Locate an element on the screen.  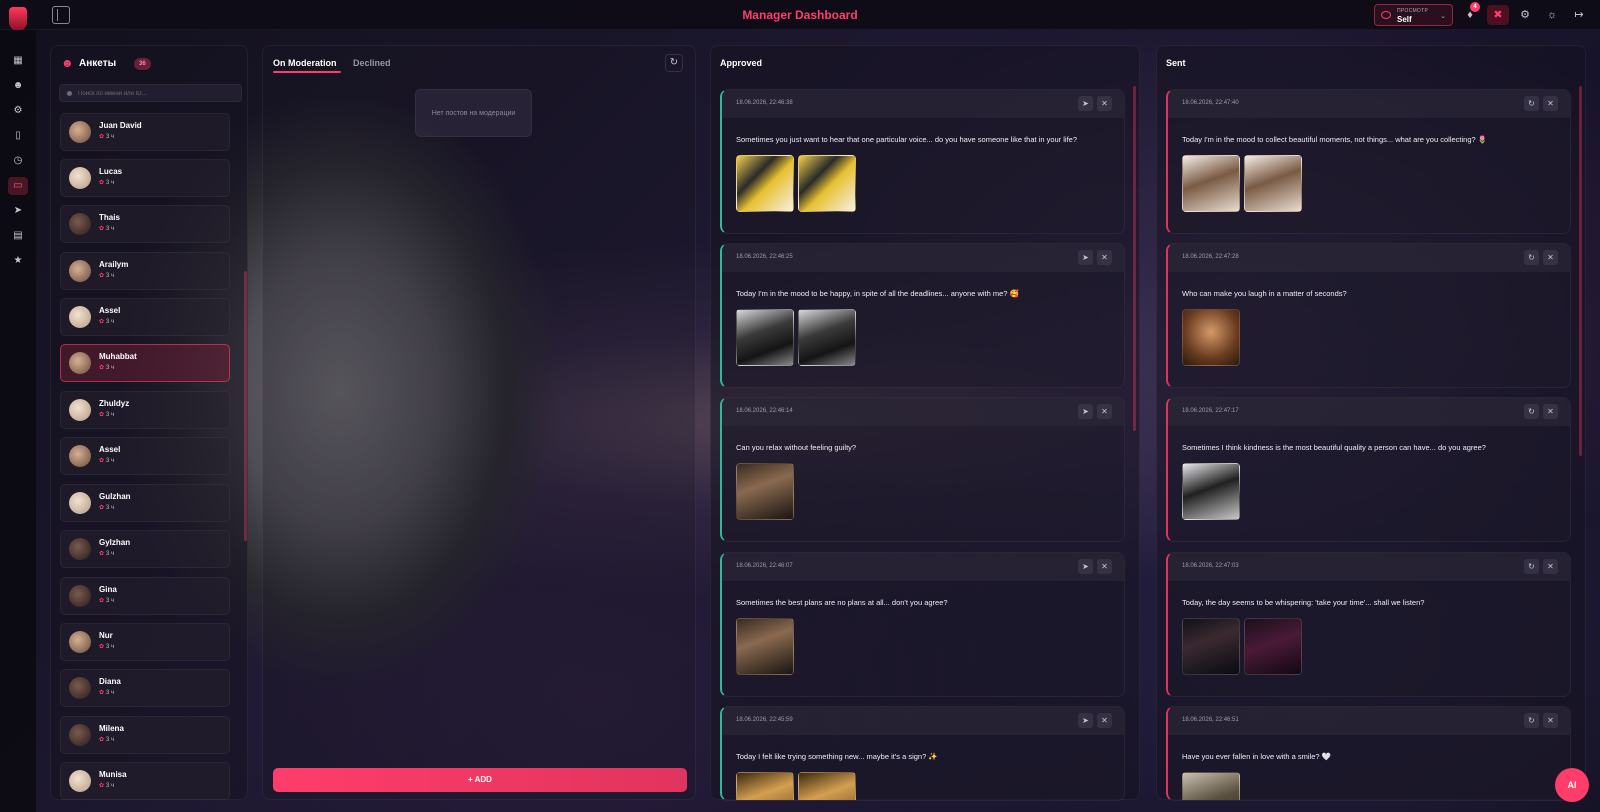
card-header: 18.06.2026, 22:47:40 ↻ ✕ is located at coordinates (1369, 104).